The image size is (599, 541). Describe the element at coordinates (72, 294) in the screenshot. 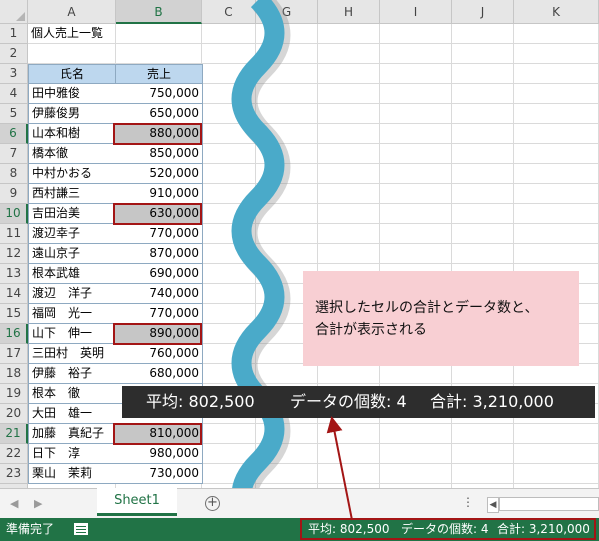

I see `name-cell: 渡辺 洋子` at that location.